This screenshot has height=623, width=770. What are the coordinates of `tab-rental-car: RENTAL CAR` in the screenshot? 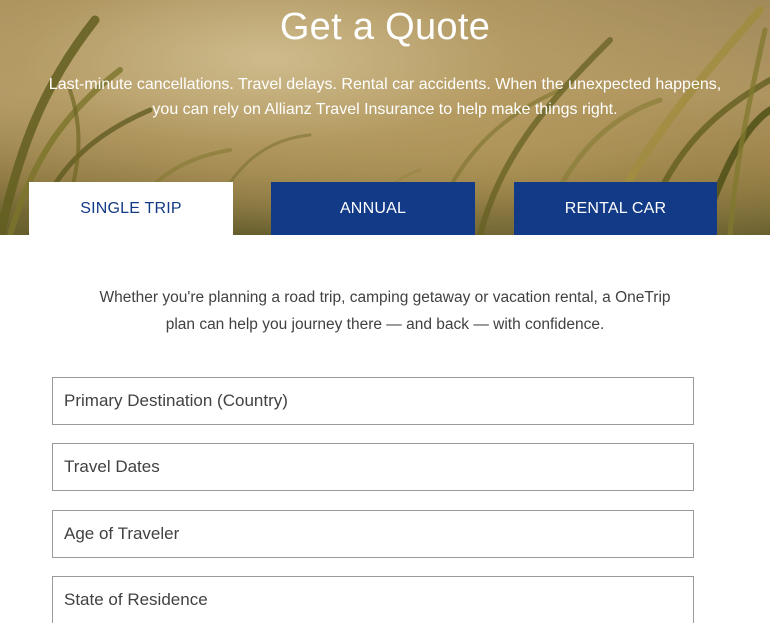 It's located at (615, 208).